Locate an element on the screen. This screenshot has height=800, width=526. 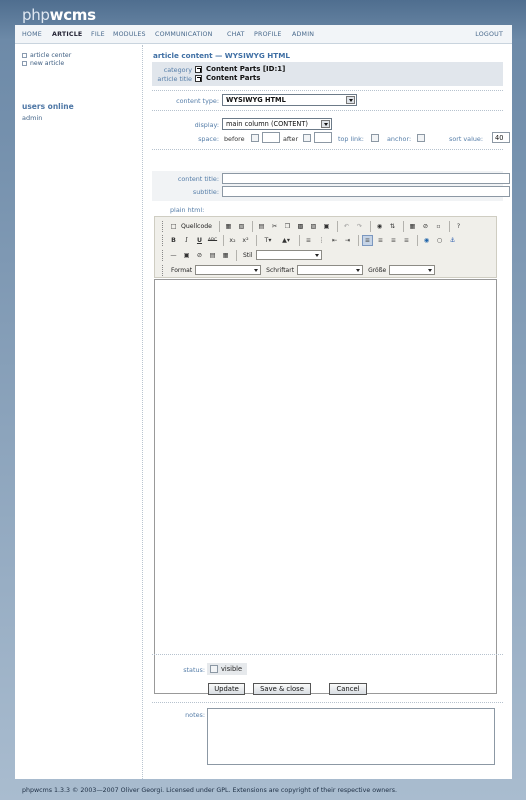
content-title-label: content title: is located at coordinates (198, 179).